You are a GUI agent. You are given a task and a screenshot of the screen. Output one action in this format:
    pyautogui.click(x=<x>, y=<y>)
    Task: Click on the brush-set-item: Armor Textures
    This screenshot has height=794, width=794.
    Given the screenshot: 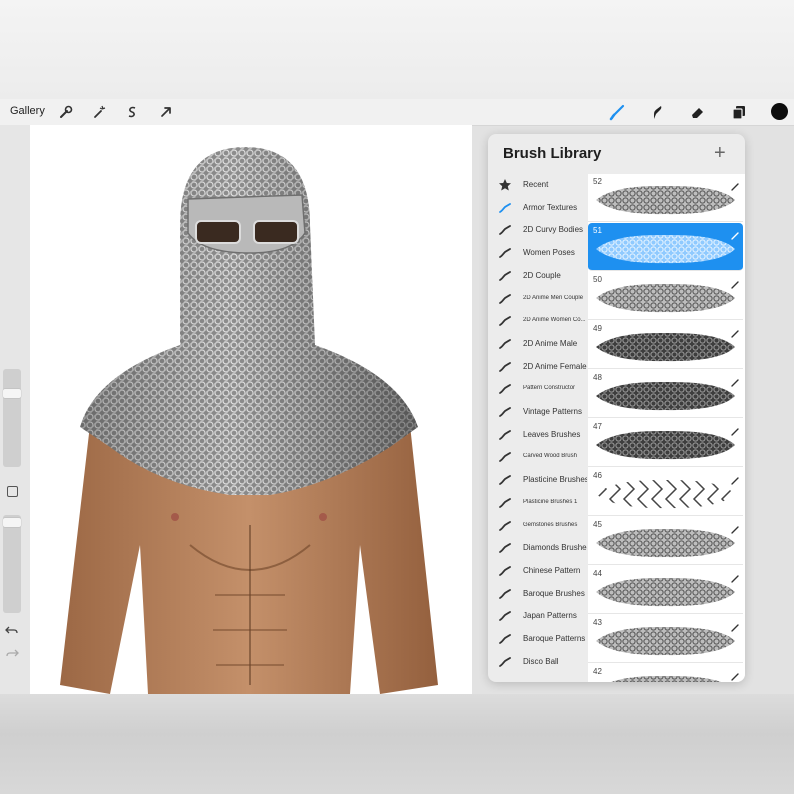 What is the action you would take?
    pyautogui.click(x=538, y=208)
    